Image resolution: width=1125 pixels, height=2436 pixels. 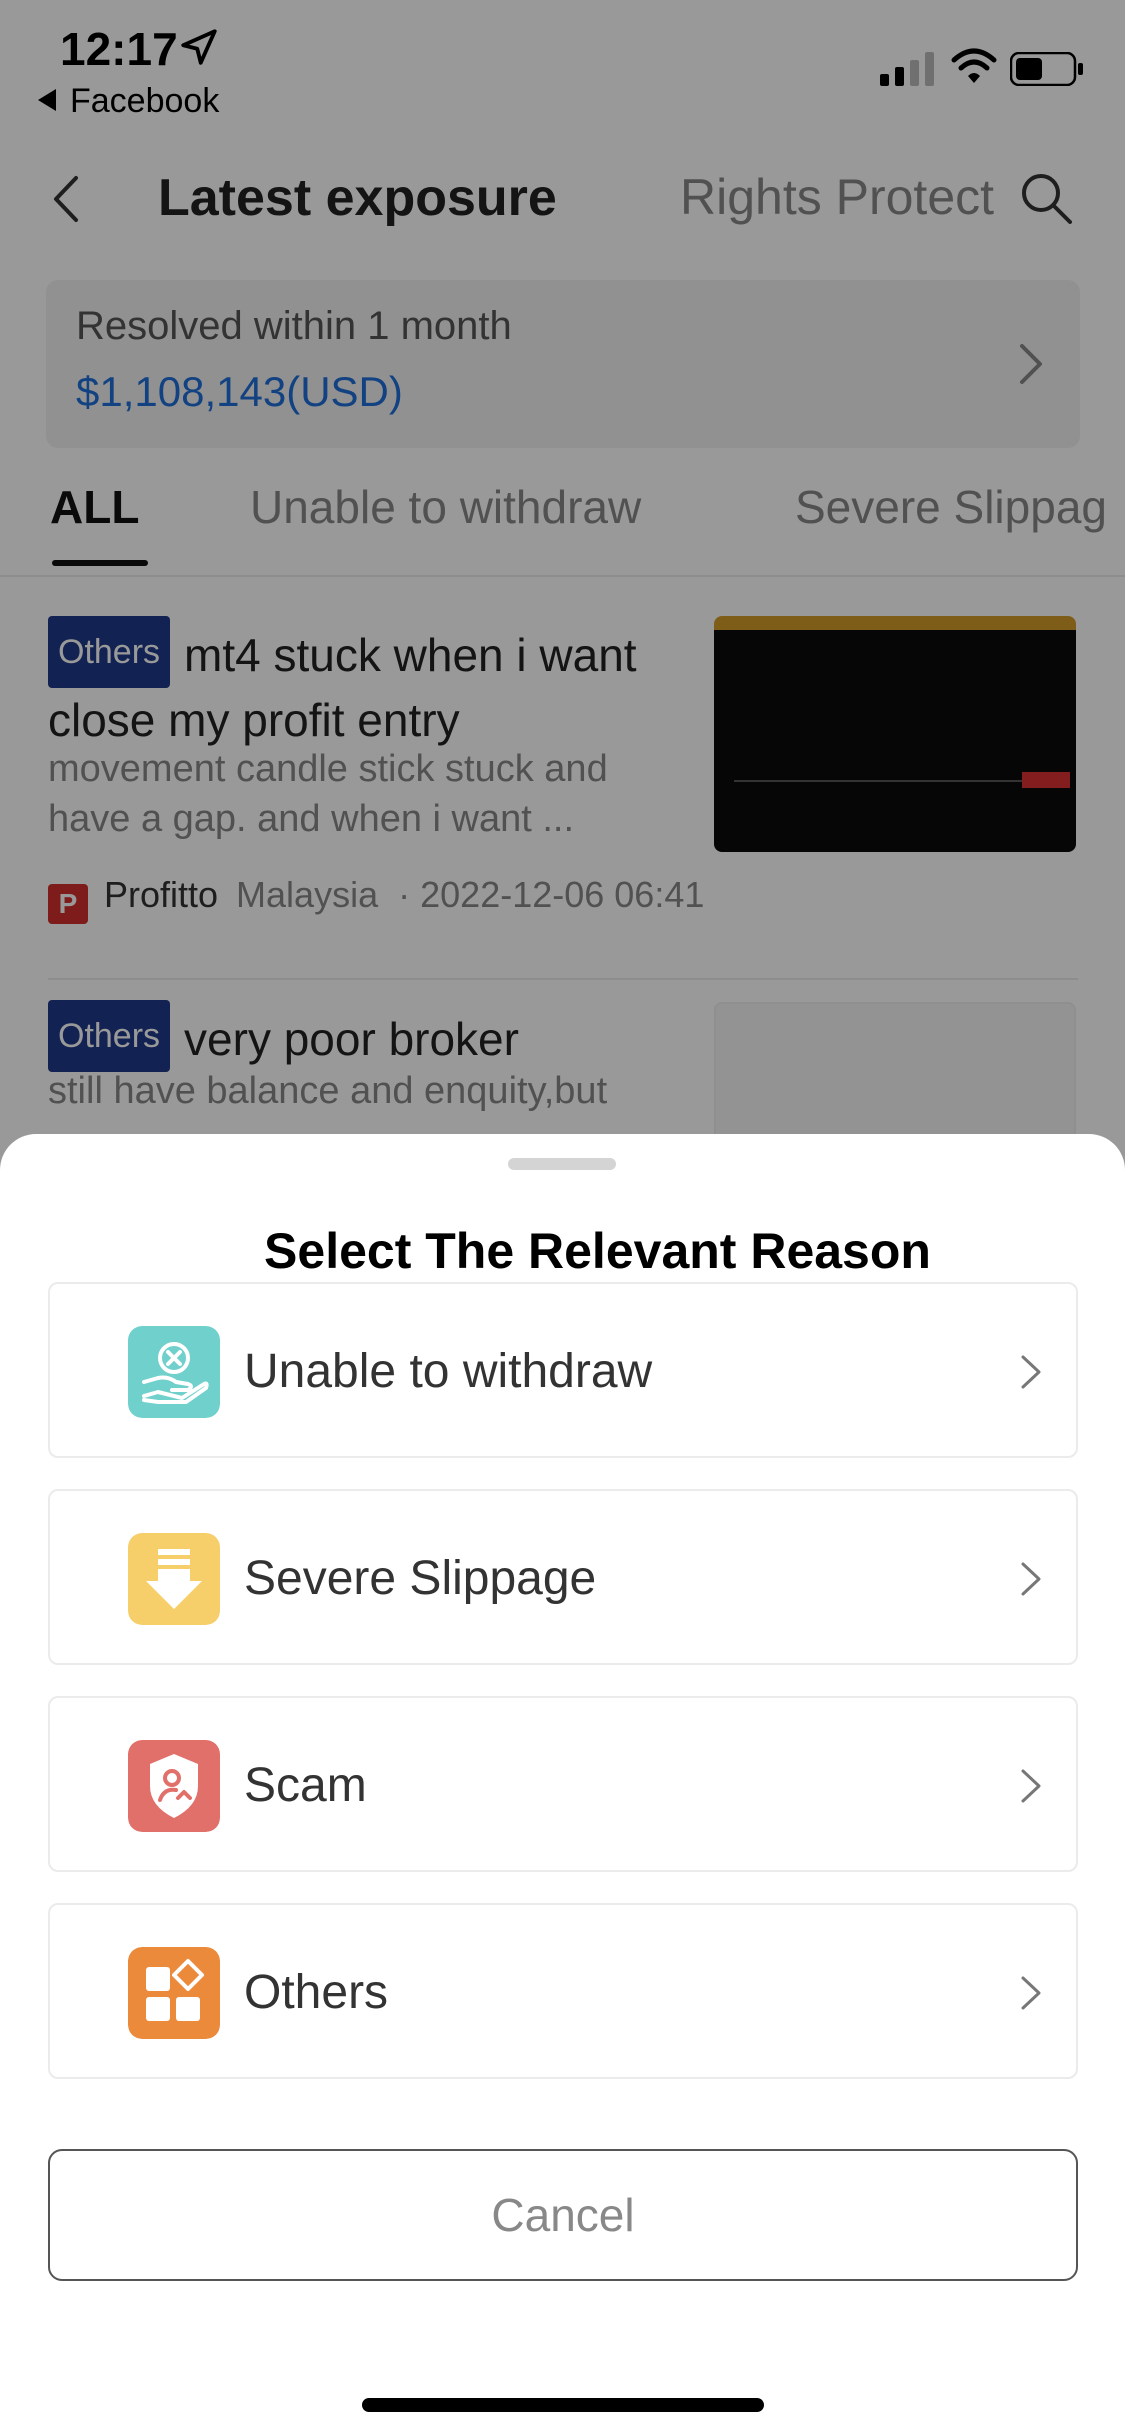 What do you see at coordinates (563, 2215) in the screenshot?
I see `cancel-button: Cancel` at bounding box center [563, 2215].